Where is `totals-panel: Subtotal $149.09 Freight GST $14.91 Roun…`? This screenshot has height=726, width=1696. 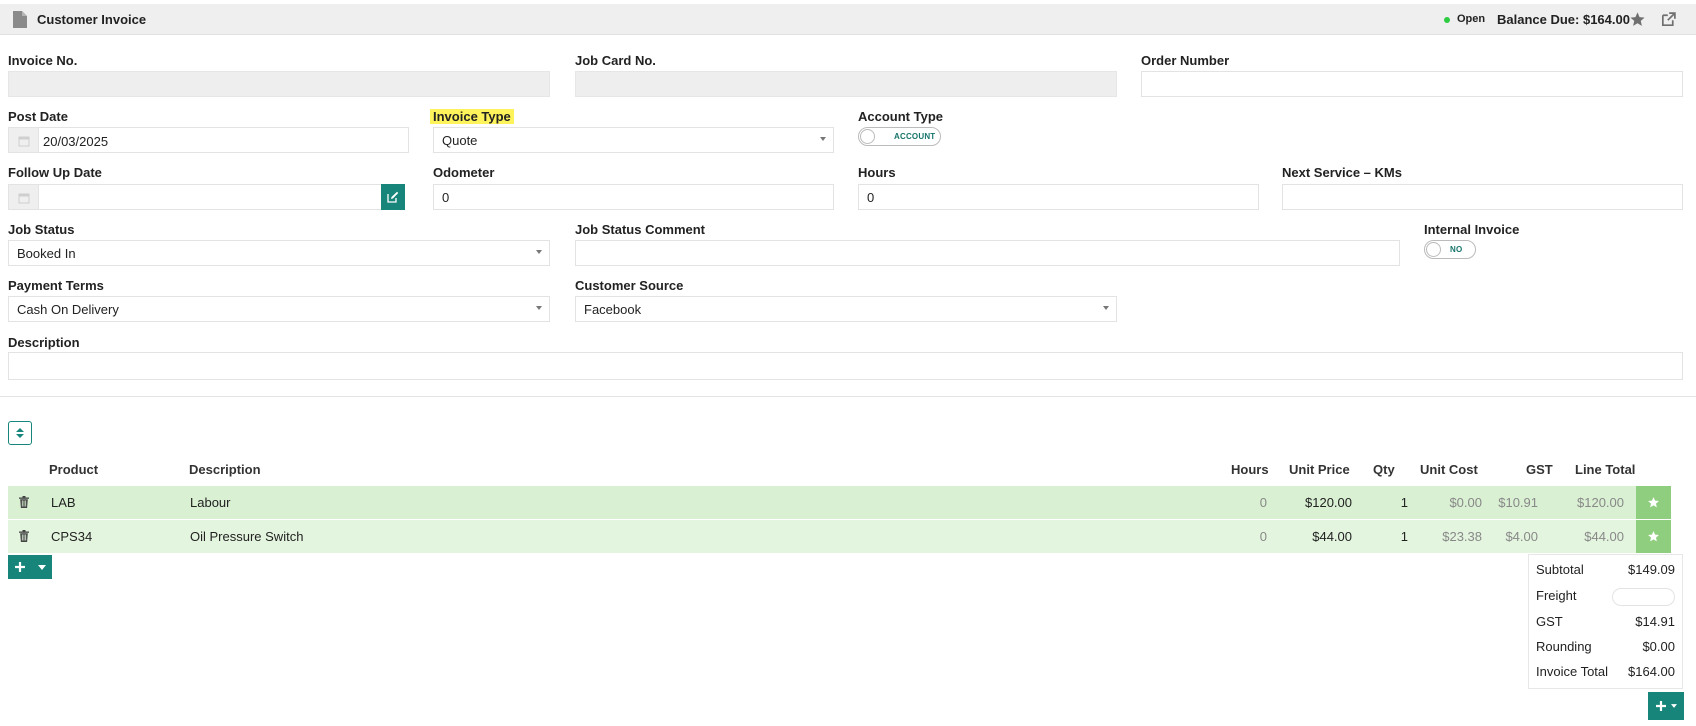
totals-panel: Subtotal $149.09 Freight GST $14.91 Roun… is located at coordinates (1605, 621).